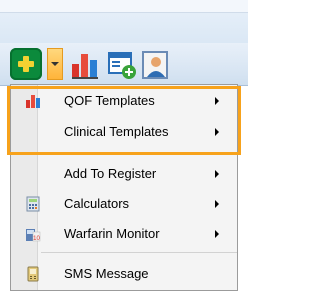 The height and width of the screenshot is (291, 320). What do you see at coordinates (122, 65) in the screenshot?
I see `template-add-icon` at bounding box center [122, 65].